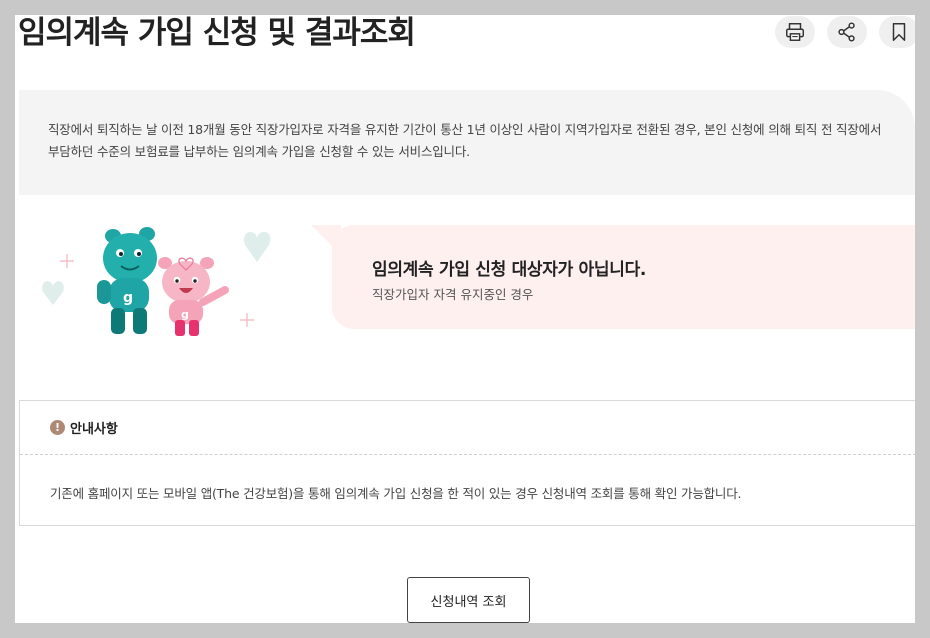 The width and height of the screenshot is (930, 638). I want to click on print-button, so click(795, 32).